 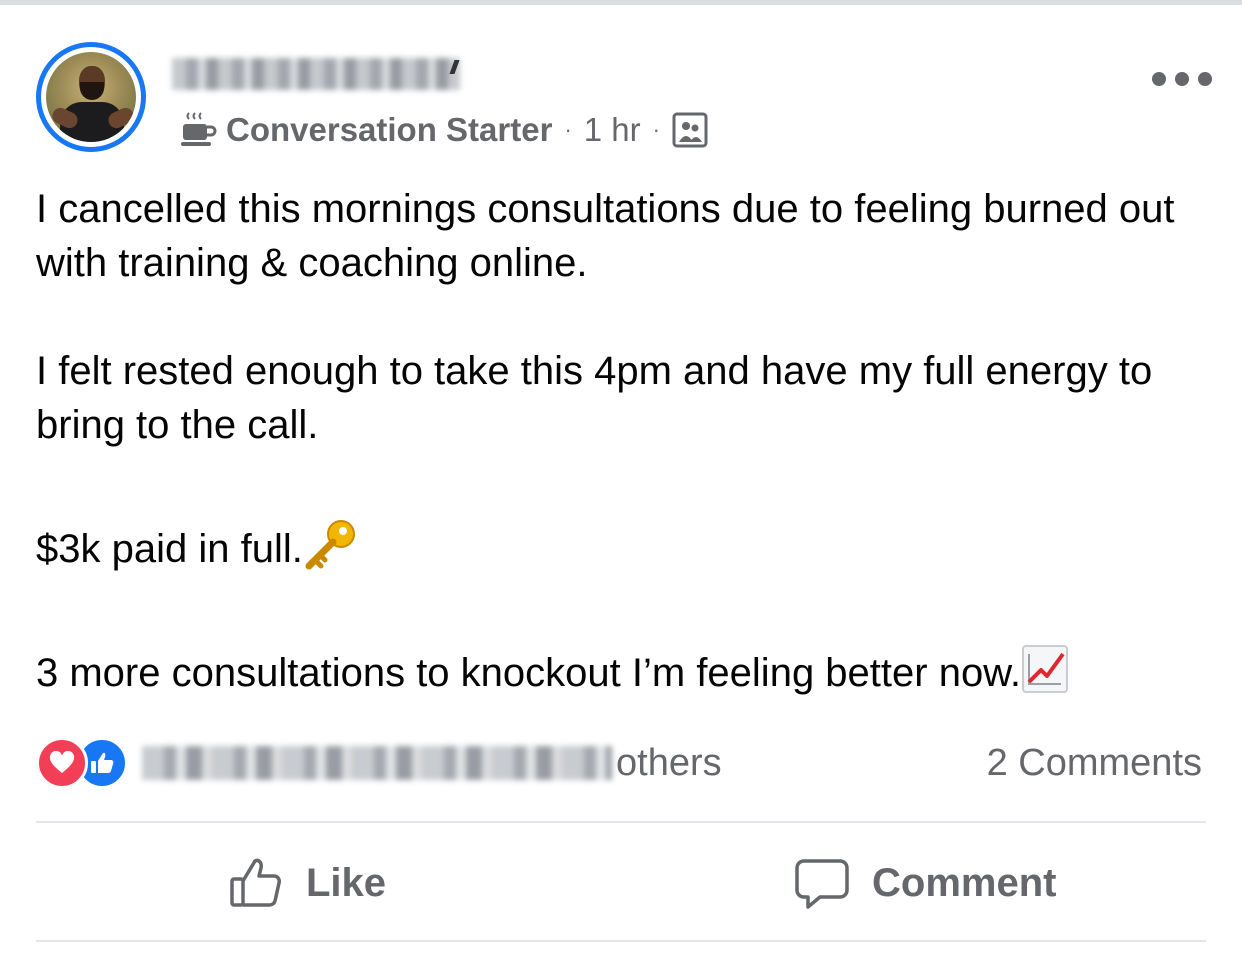 What do you see at coordinates (1094, 763) in the screenshot?
I see `comments-count-link: 2 Comments` at bounding box center [1094, 763].